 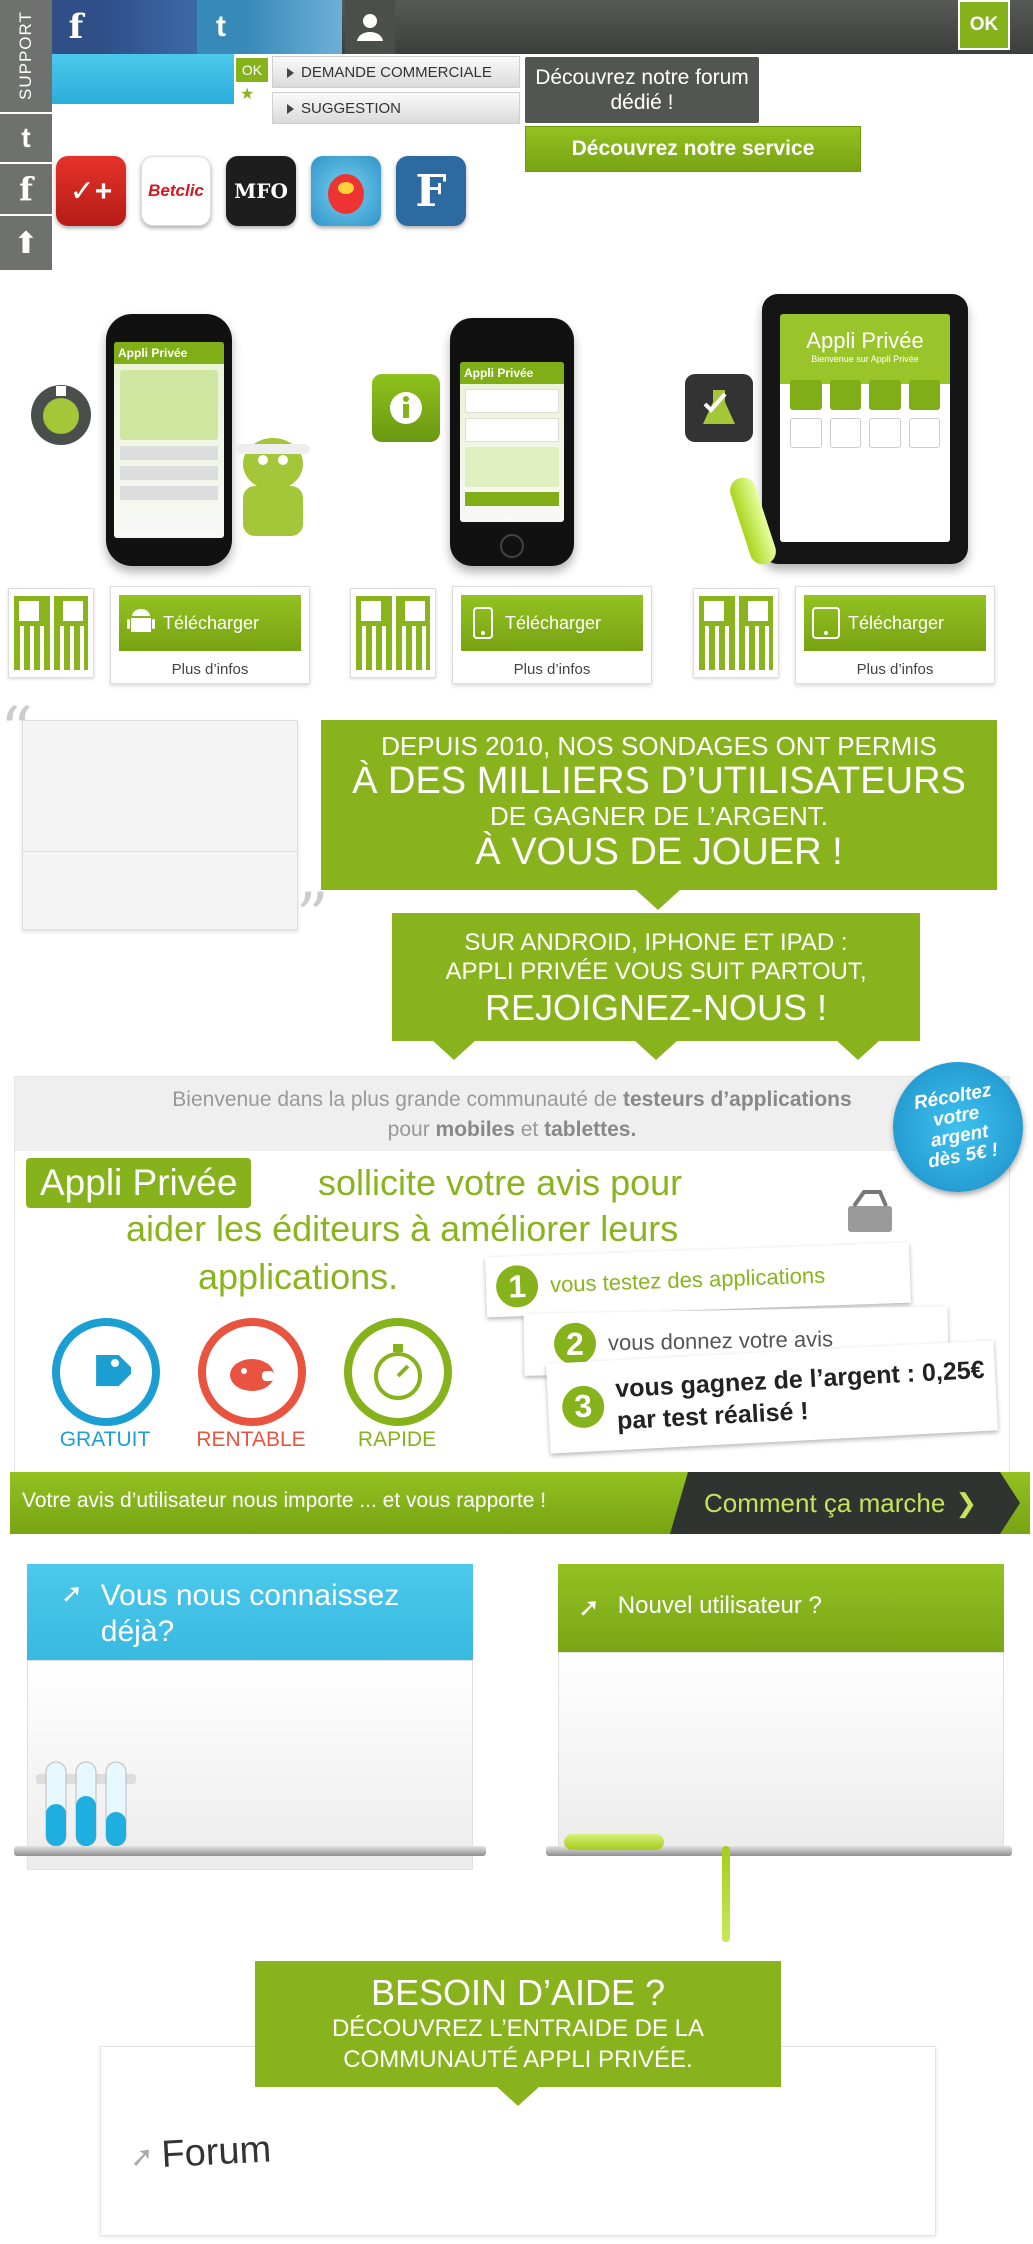 What do you see at coordinates (895, 669) in the screenshot?
I see `ipad-more-info-link: Plus d’infos` at bounding box center [895, 669].